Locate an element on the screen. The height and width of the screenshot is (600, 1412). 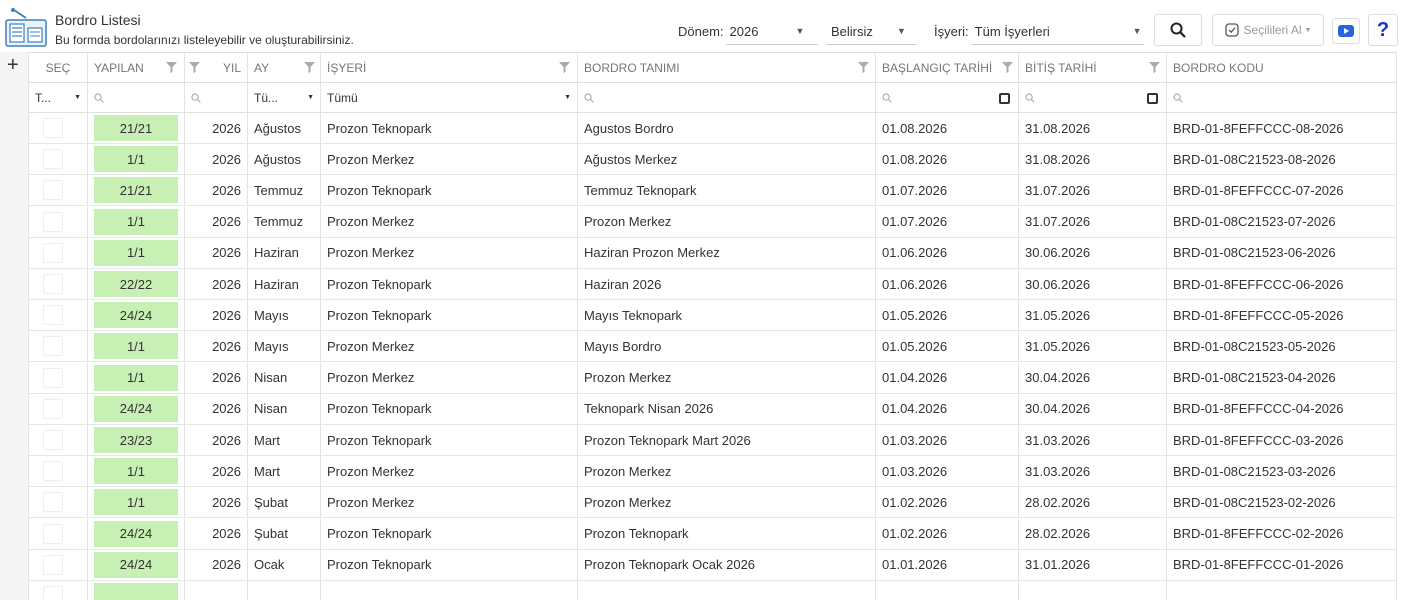
col-header-isyeri: İŞYERİ is located at coordinates (449, 67).